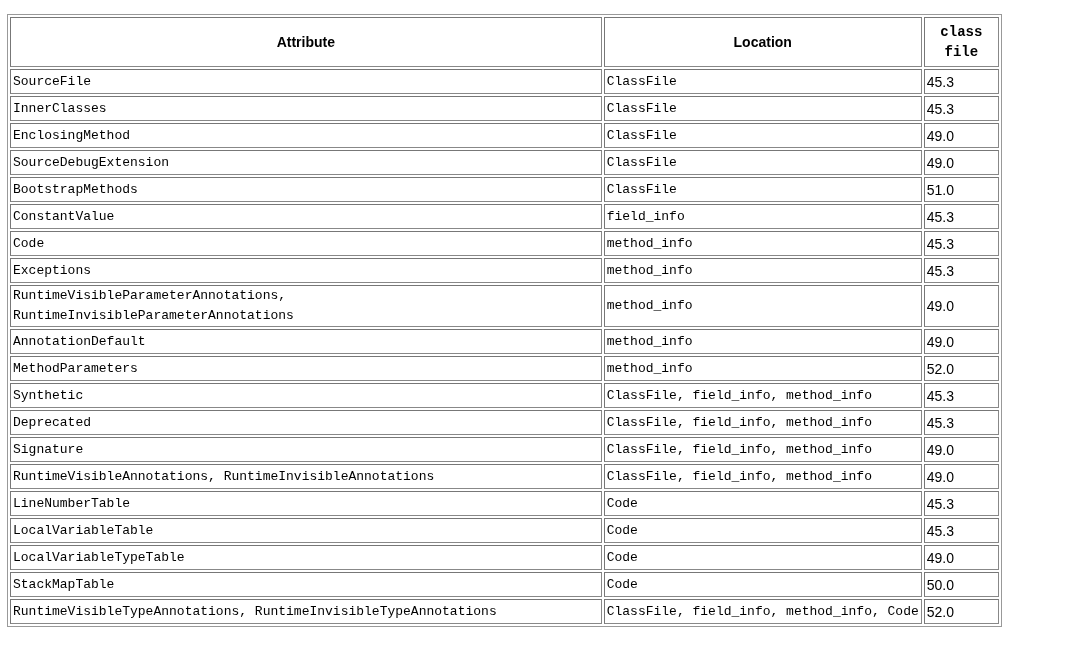 This screenshot has width=1080, height=646. Describe the element at coordinates (306, 81) in the screenshot. I see `table-cell: SourceFile` at that location.